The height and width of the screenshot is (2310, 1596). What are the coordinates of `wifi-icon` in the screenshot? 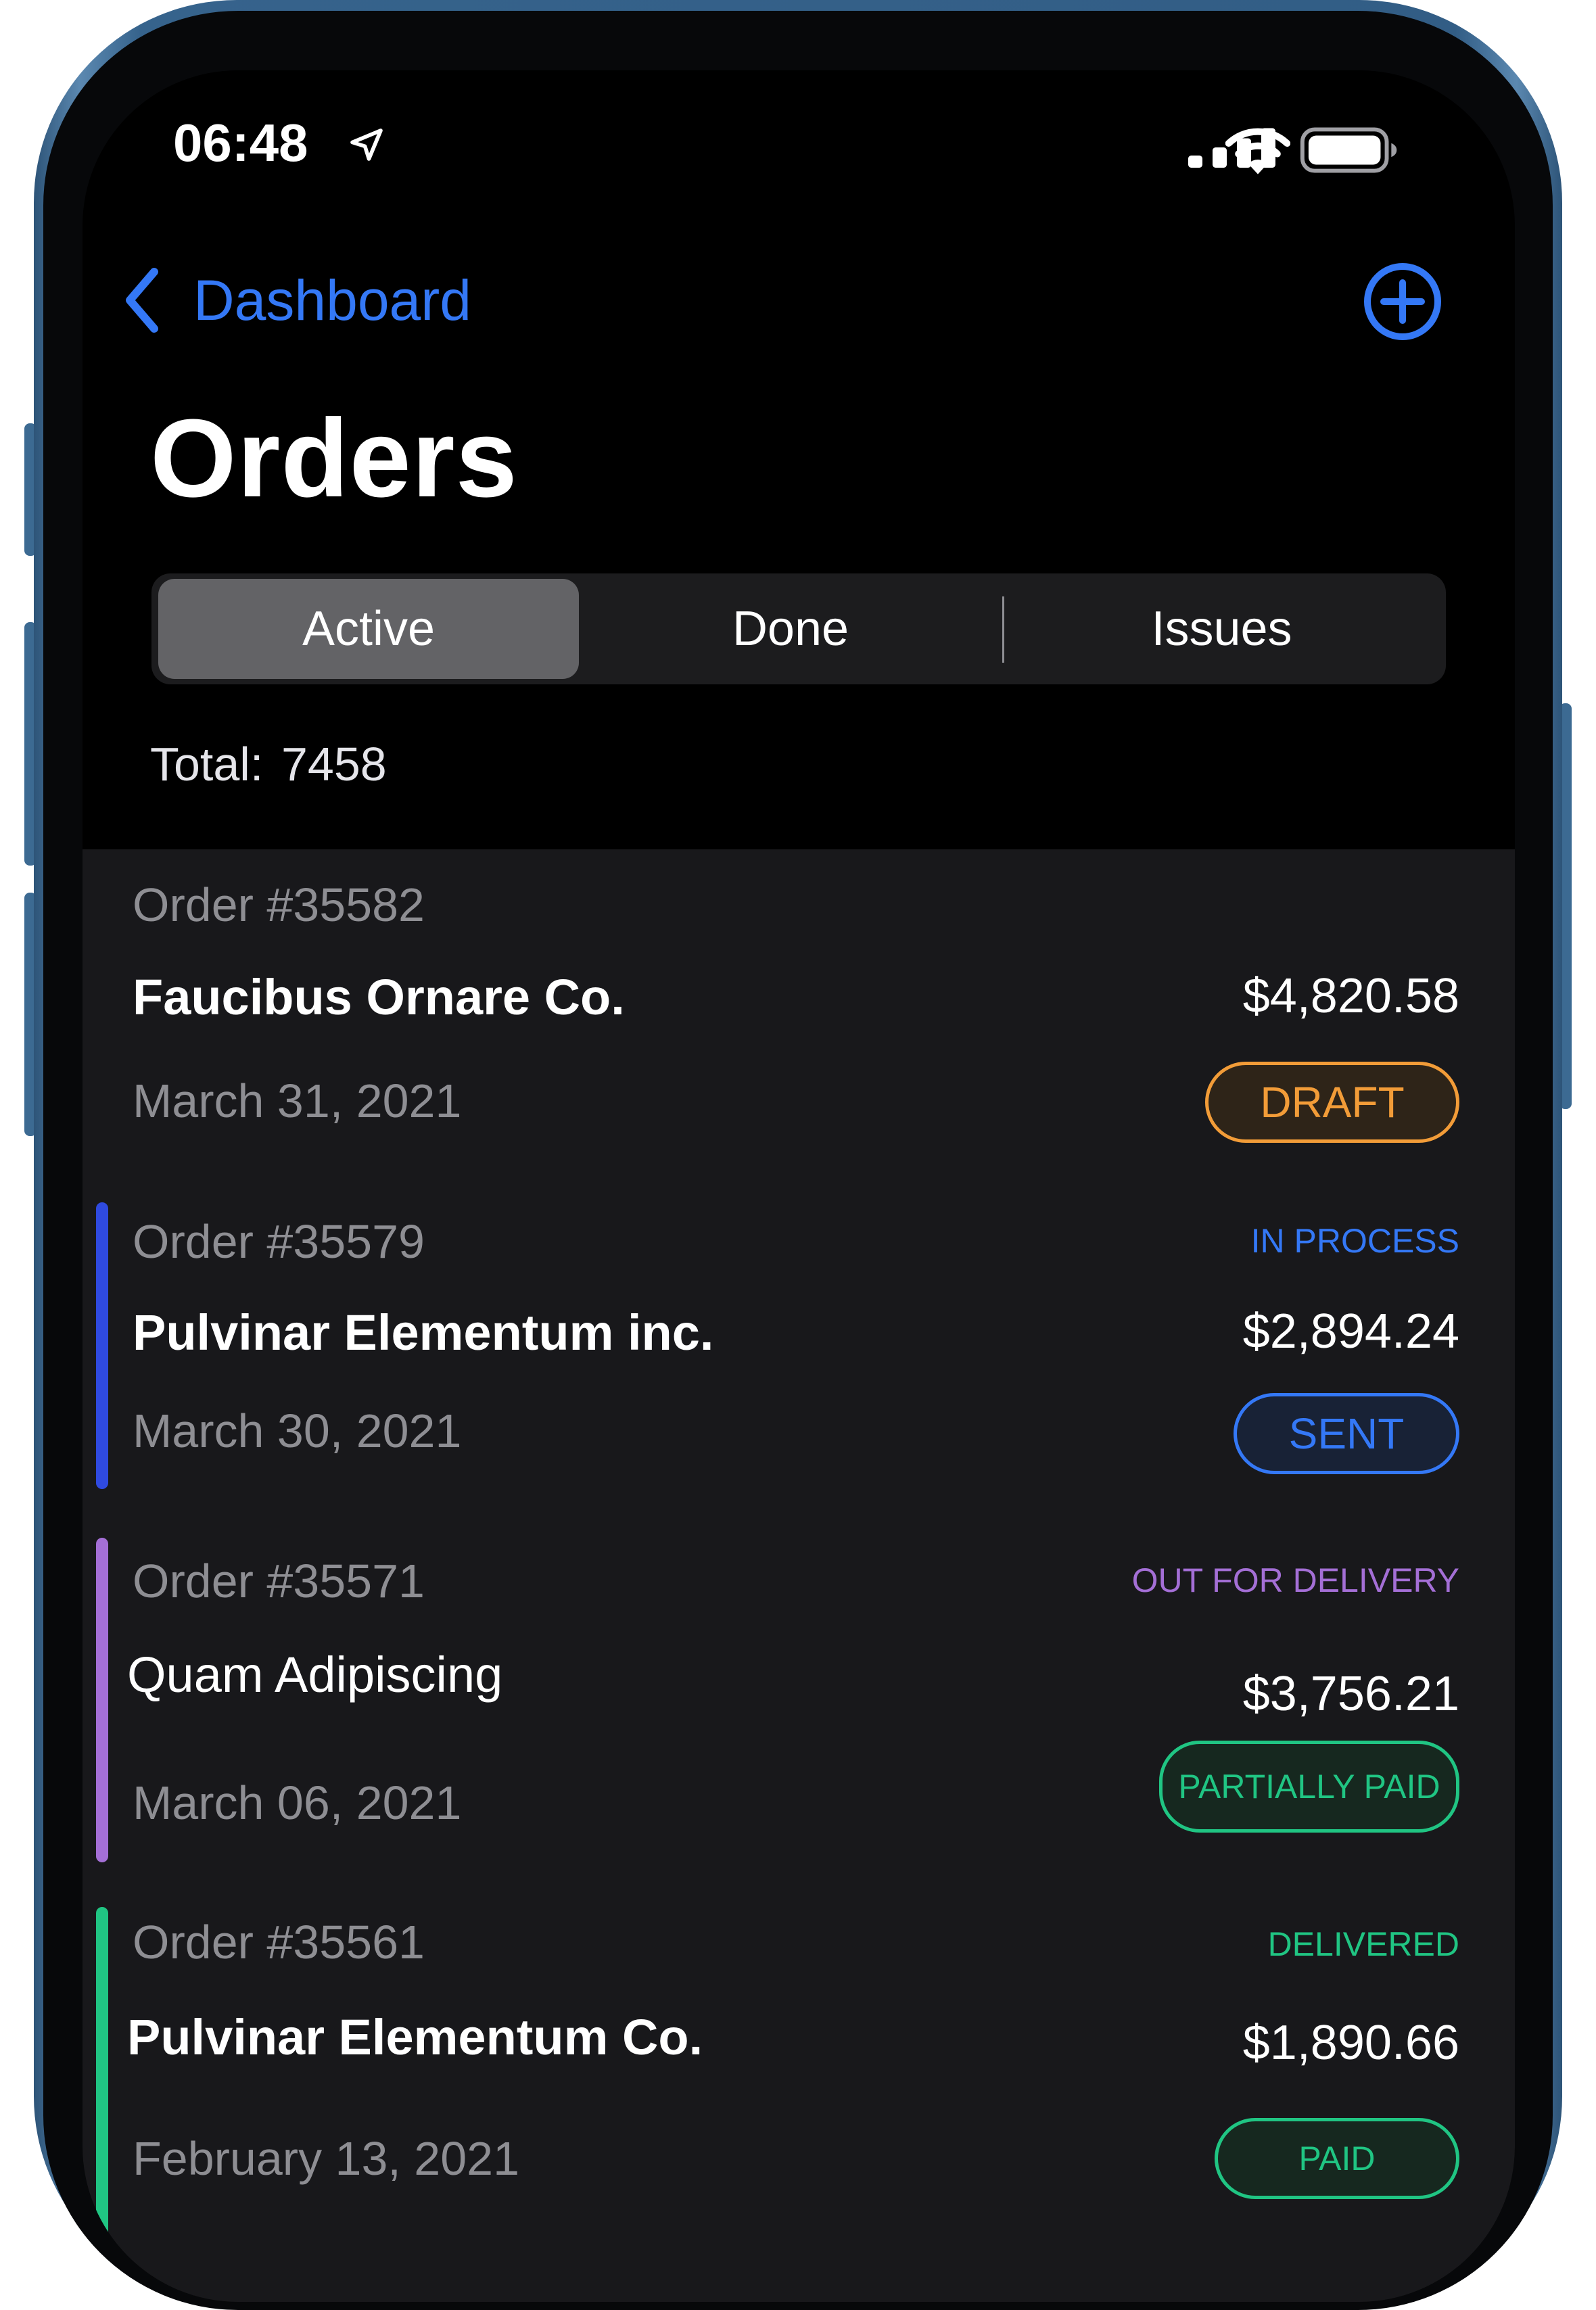 It's located at (1257, 151).